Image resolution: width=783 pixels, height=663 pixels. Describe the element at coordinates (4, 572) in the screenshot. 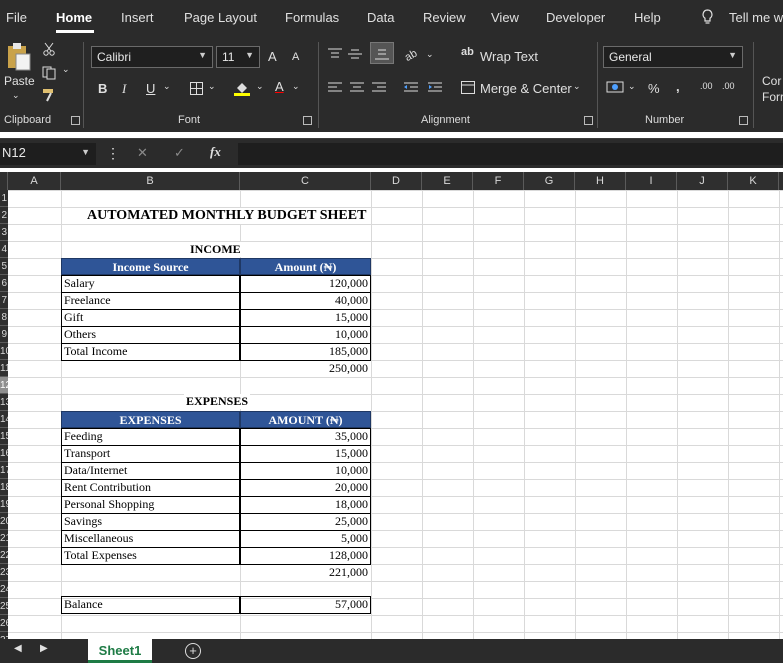

I see `row-header: 23` at that location.